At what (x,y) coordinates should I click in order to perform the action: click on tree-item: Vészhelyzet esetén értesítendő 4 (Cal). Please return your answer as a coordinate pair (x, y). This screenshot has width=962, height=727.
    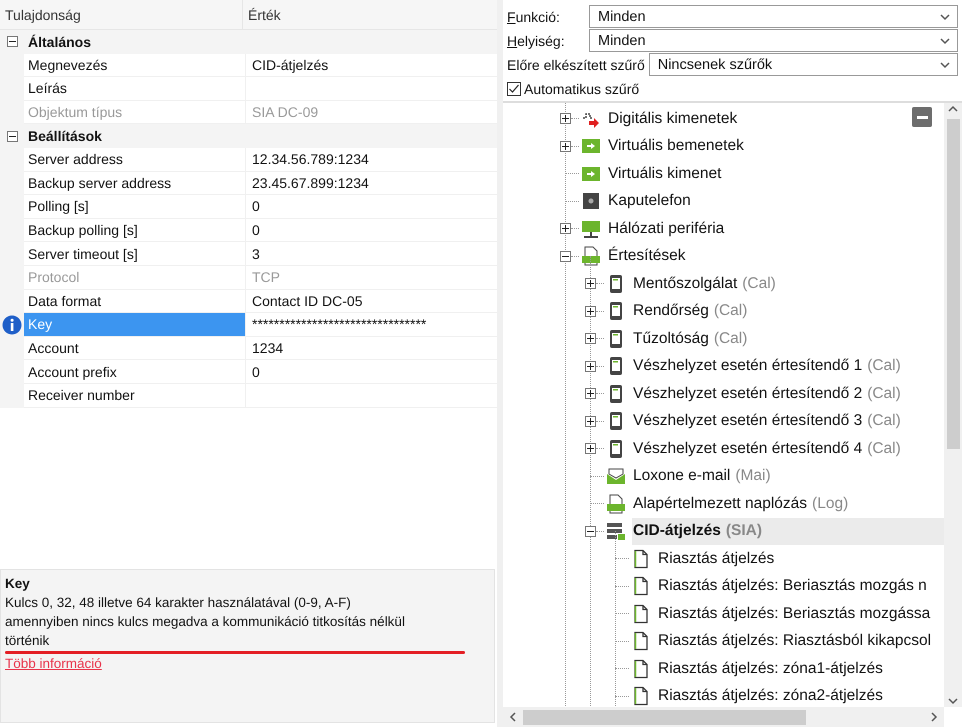
    Looking at the image, I should click on (788, 448).